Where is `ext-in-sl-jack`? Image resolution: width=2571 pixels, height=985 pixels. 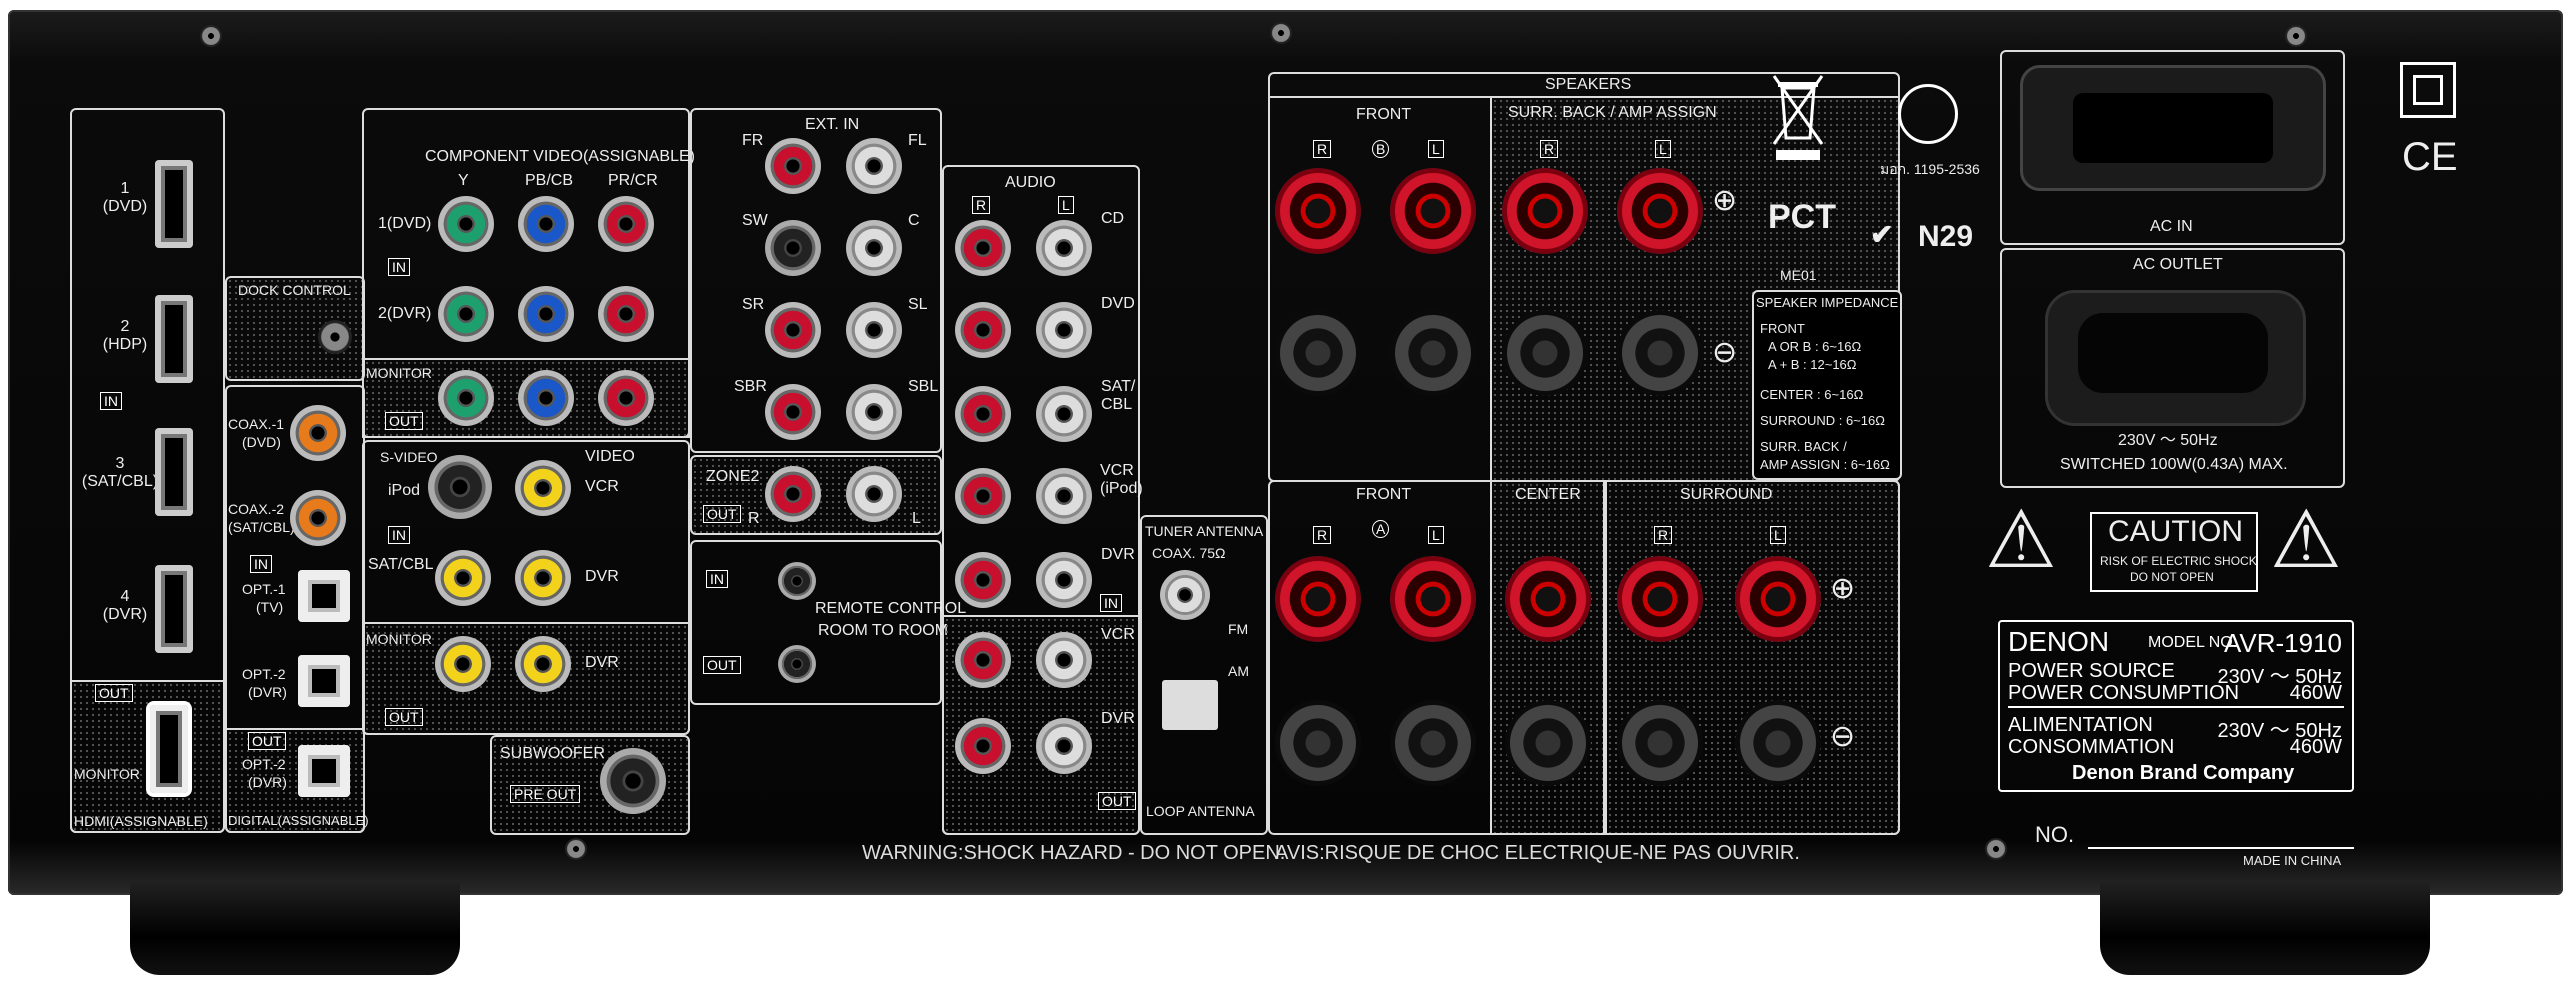
ext-in-sl-jack is located at coordinates (874, 330).